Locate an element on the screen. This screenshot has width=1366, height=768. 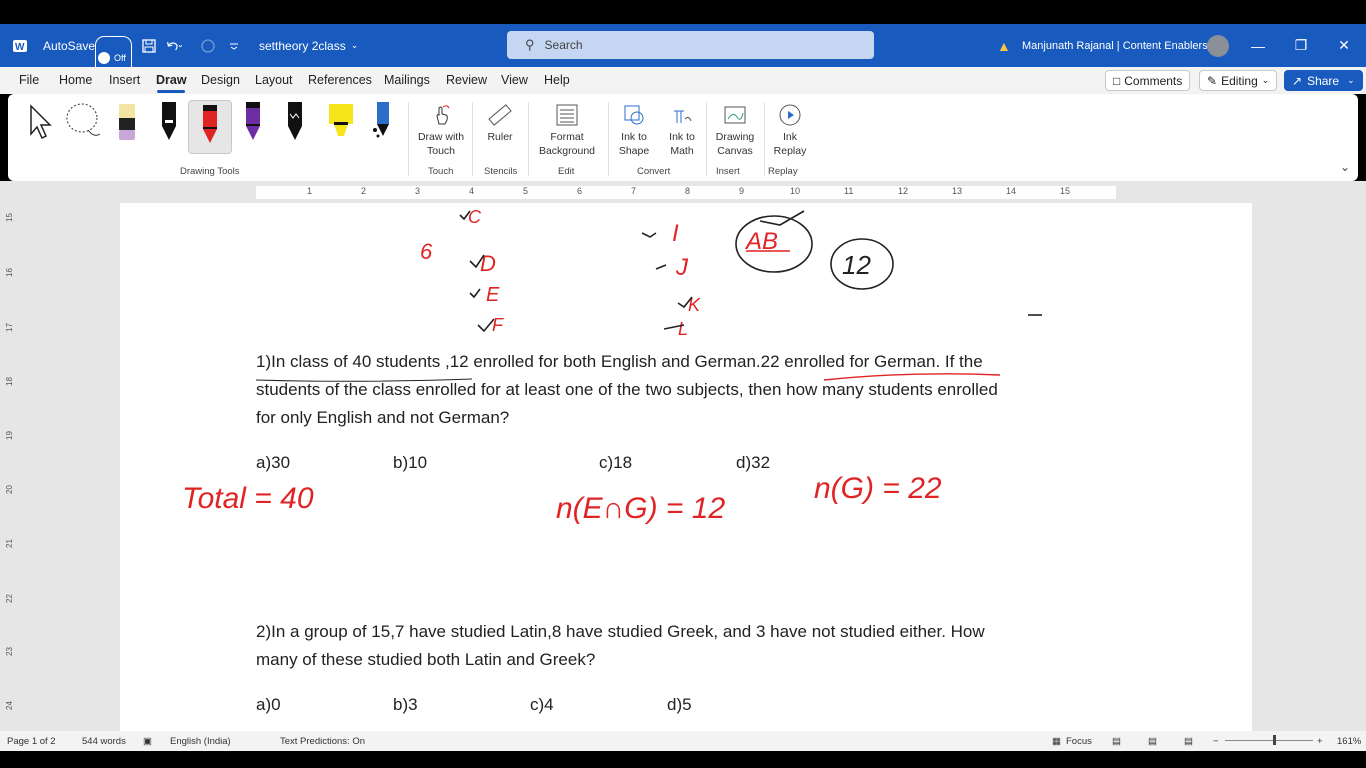
ruler-tick-label: 1 is located at coordinates (310, 191).